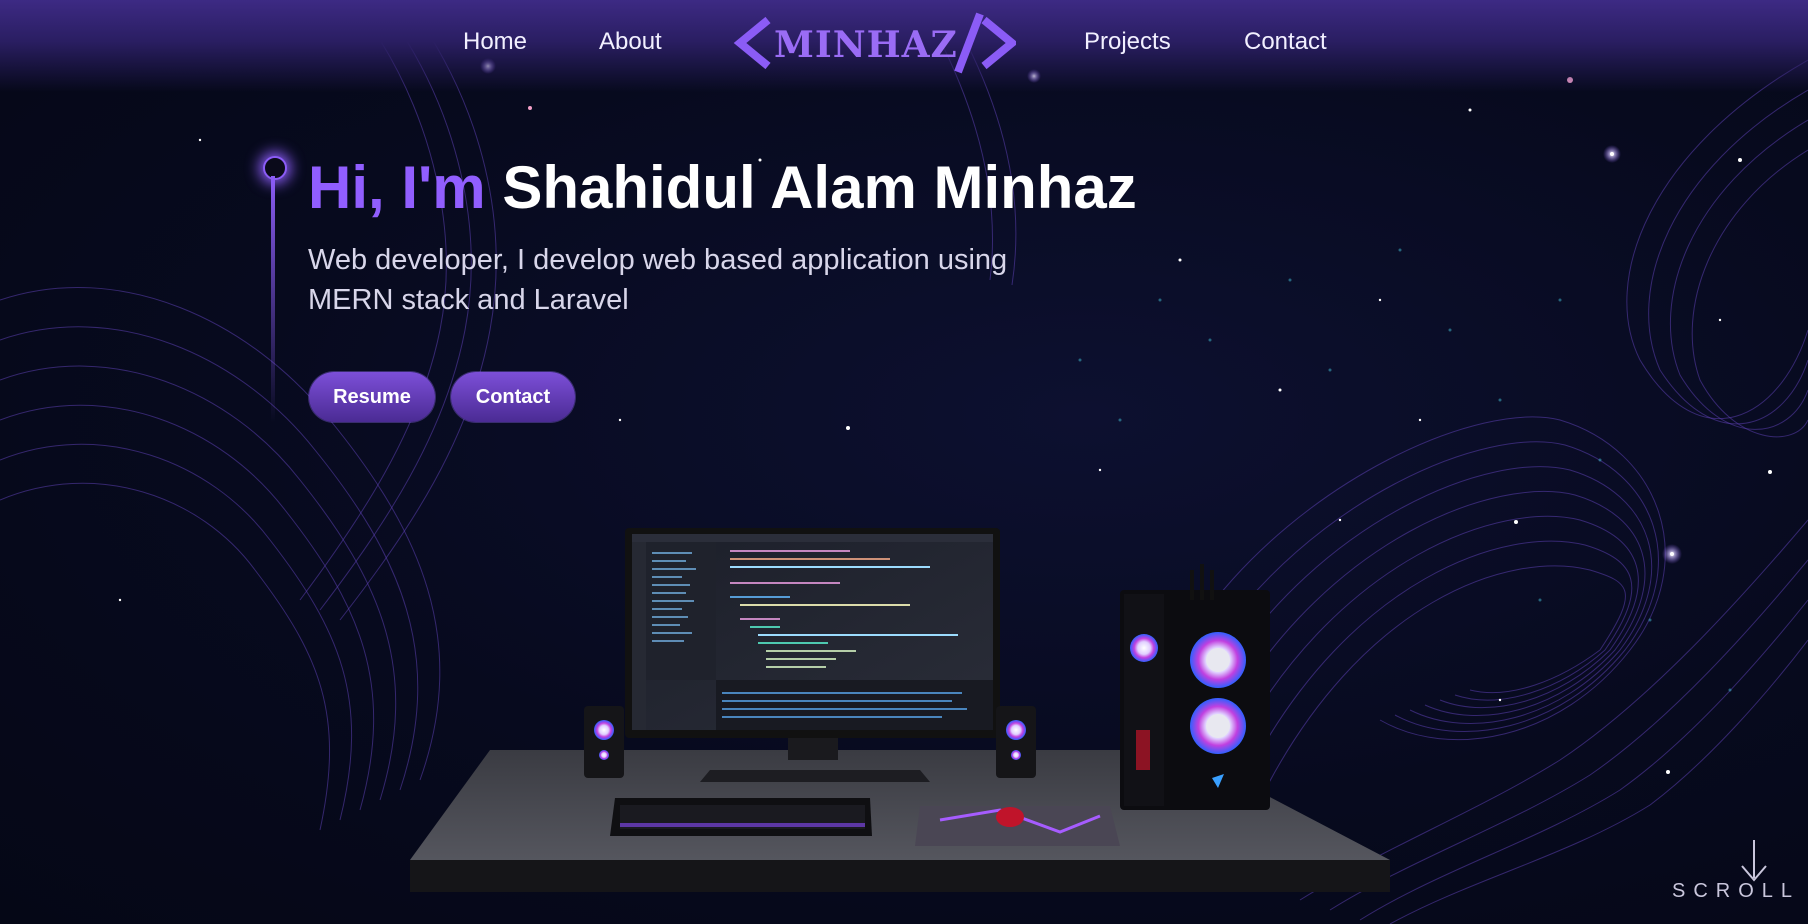 Image resolution: width=1808 pixels, height=924 pixels. I want to click on hero-greeting: Hi, I'm, so click(397, 187).